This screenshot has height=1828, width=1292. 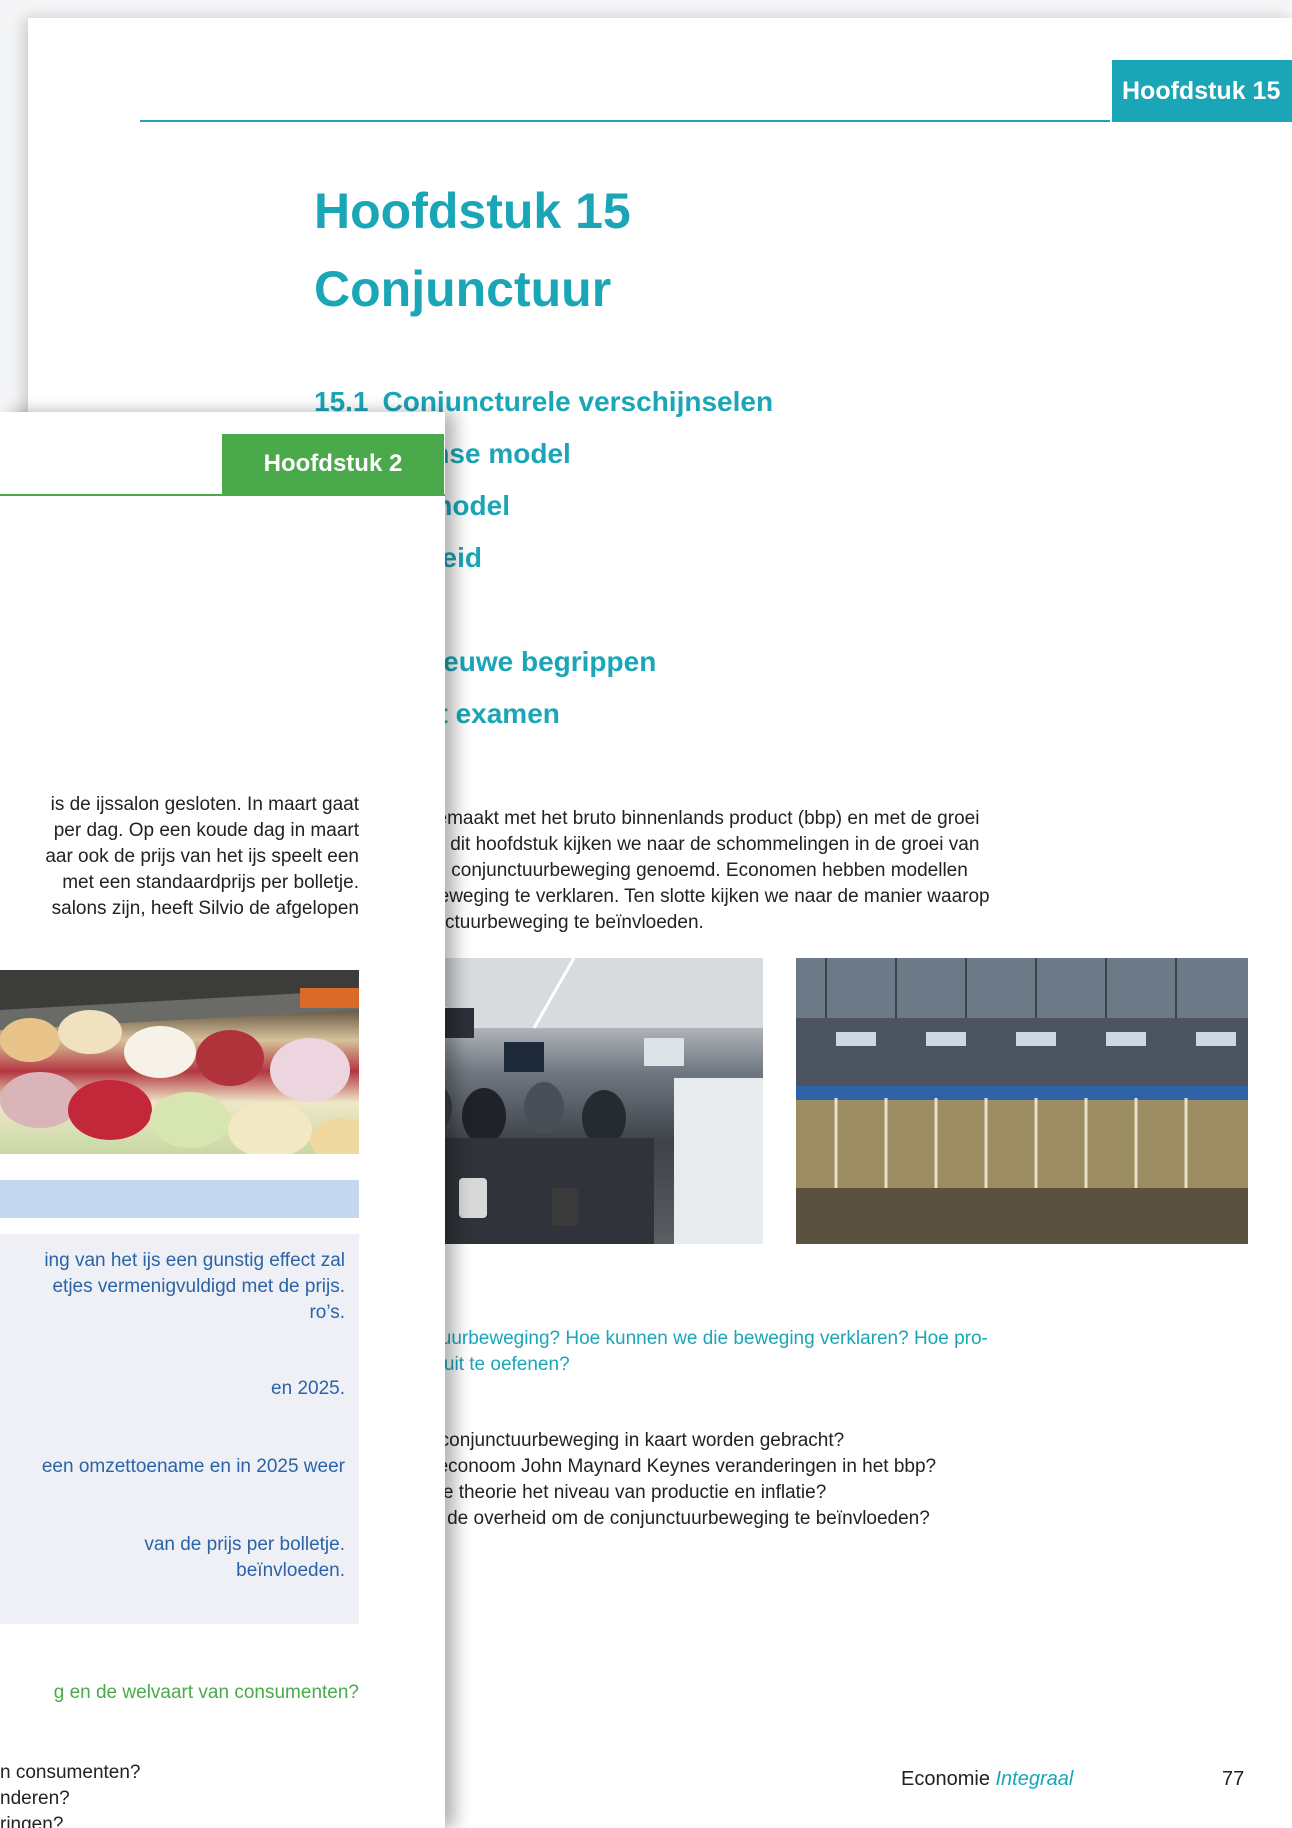 What do you see at coordinates (1202, 91) in the screenshot?
I see `chapter-tag: Hoofdstuk 15` at bounding box center [1202, 91].